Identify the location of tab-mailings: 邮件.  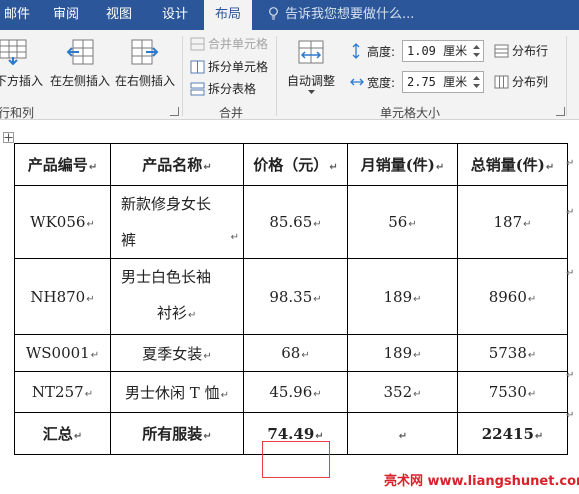
(17, 15).